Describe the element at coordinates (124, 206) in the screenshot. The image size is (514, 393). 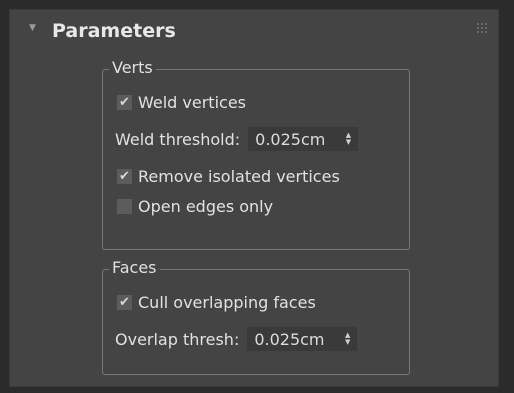
I see `open-edges-checkbox` at that location.